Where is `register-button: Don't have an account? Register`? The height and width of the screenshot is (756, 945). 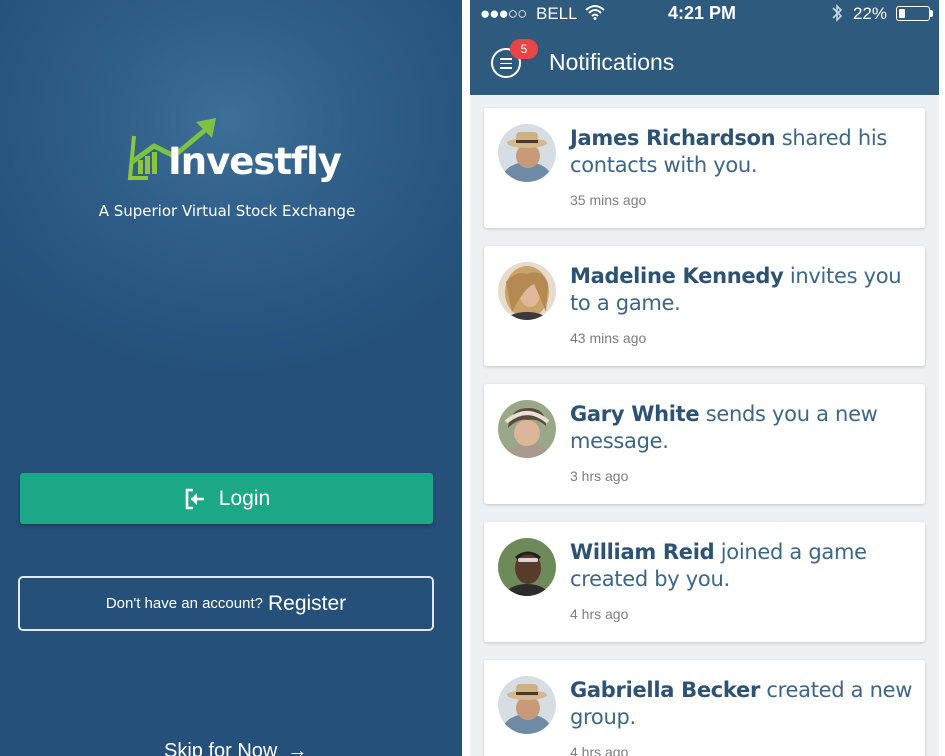 register-button: Don't have an account? Register is located at coordinates (226, 603).